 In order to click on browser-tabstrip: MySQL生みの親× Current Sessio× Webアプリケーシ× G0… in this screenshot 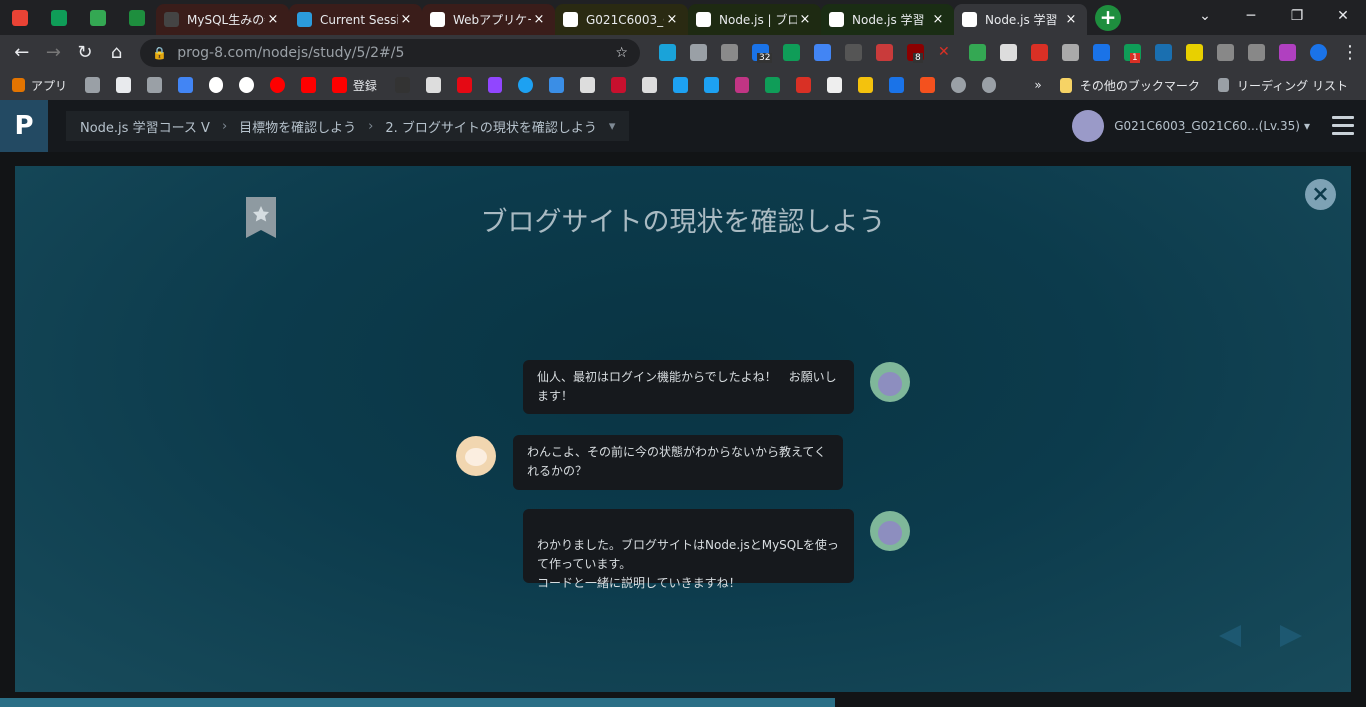, I will do `click(683, 17)`.